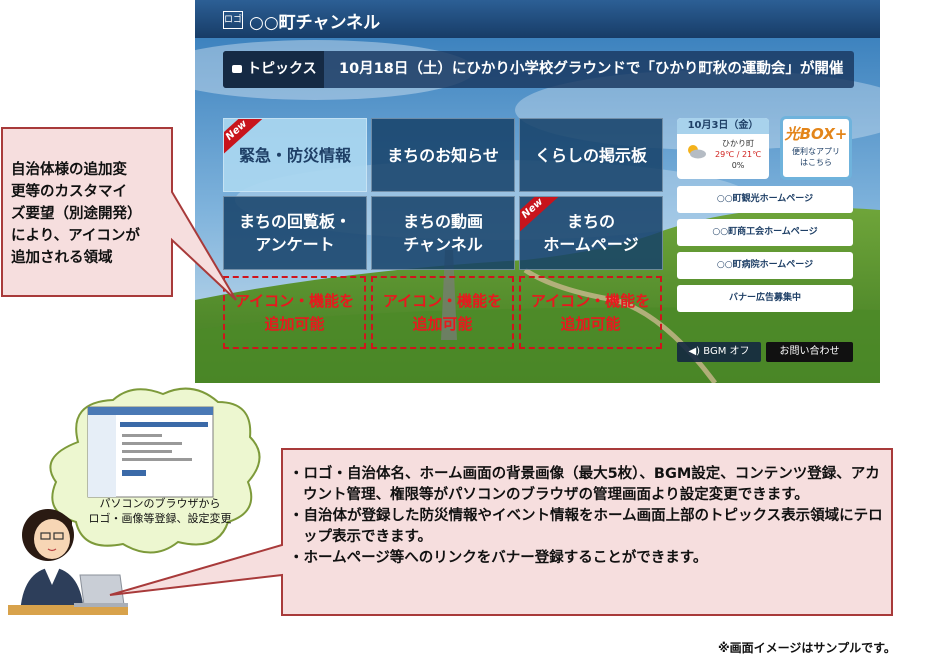  I want to click on topics-text: 10月18日（土）にひかり小学校グラウンドで「ひかり町秋の運動会」が開催, so click(591, 69).